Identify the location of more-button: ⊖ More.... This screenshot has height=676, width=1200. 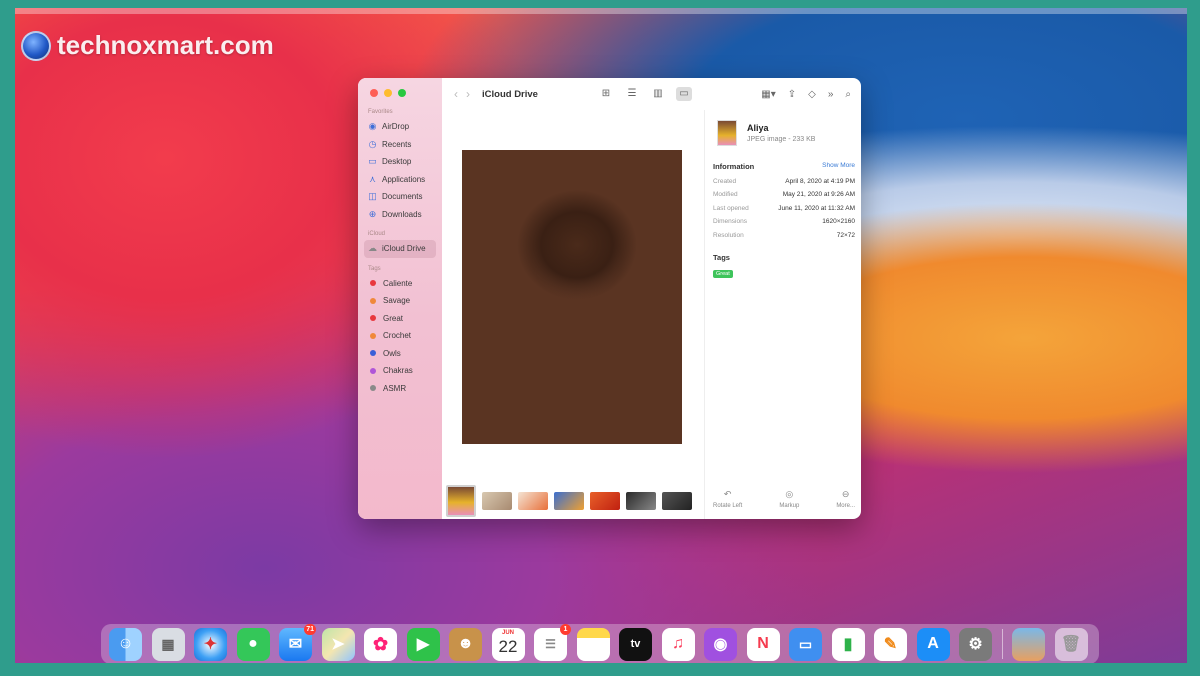
(845, 499).